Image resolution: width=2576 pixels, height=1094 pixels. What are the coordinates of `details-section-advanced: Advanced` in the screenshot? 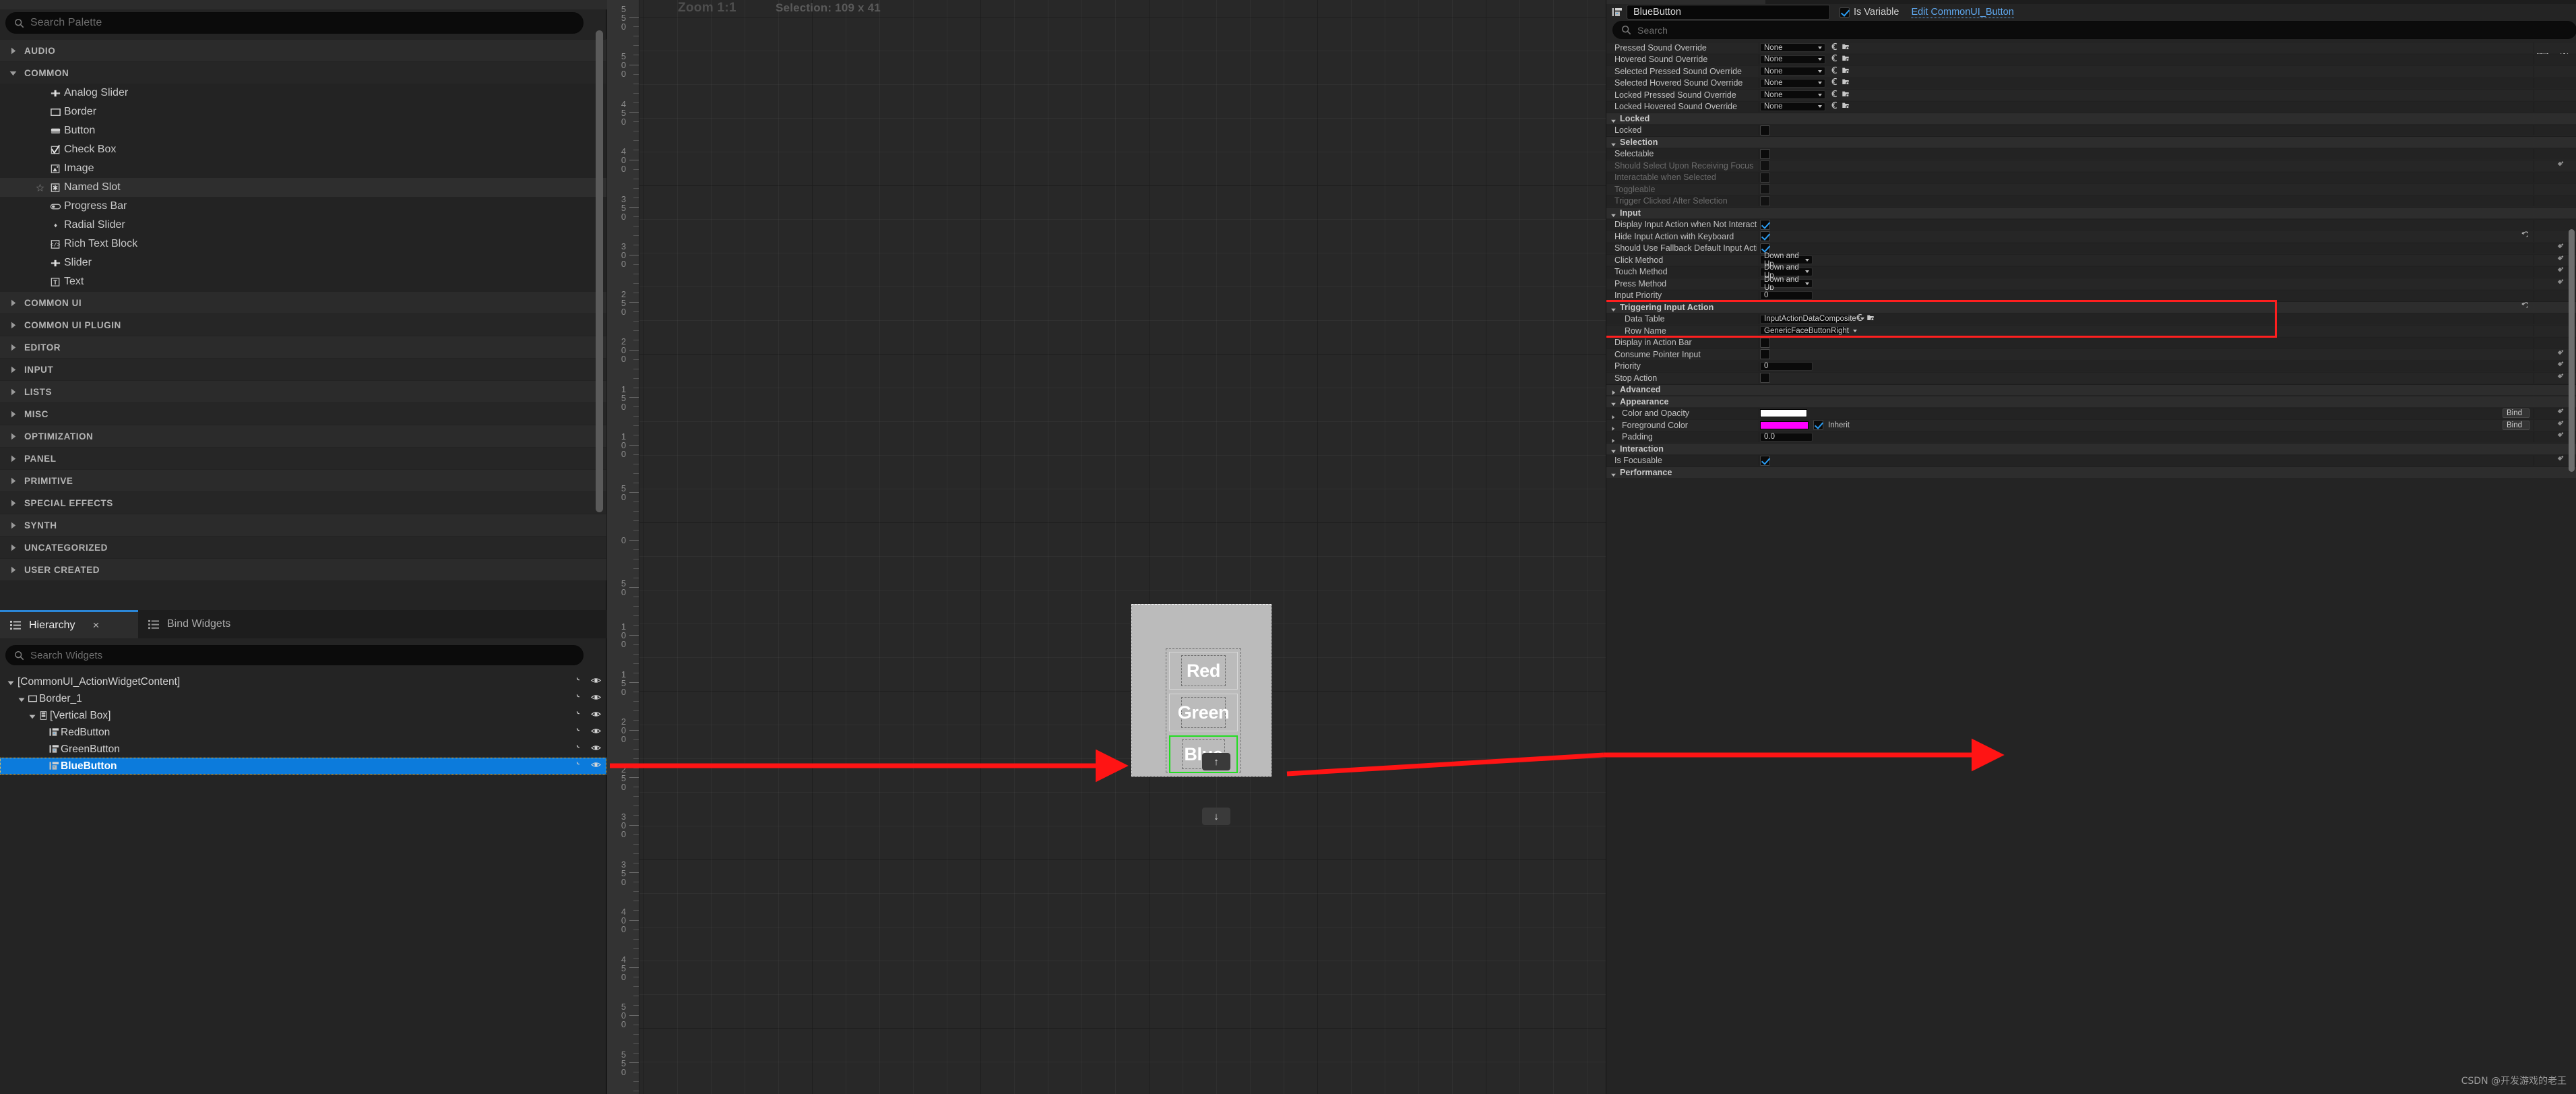 It's located at (2091, 389).